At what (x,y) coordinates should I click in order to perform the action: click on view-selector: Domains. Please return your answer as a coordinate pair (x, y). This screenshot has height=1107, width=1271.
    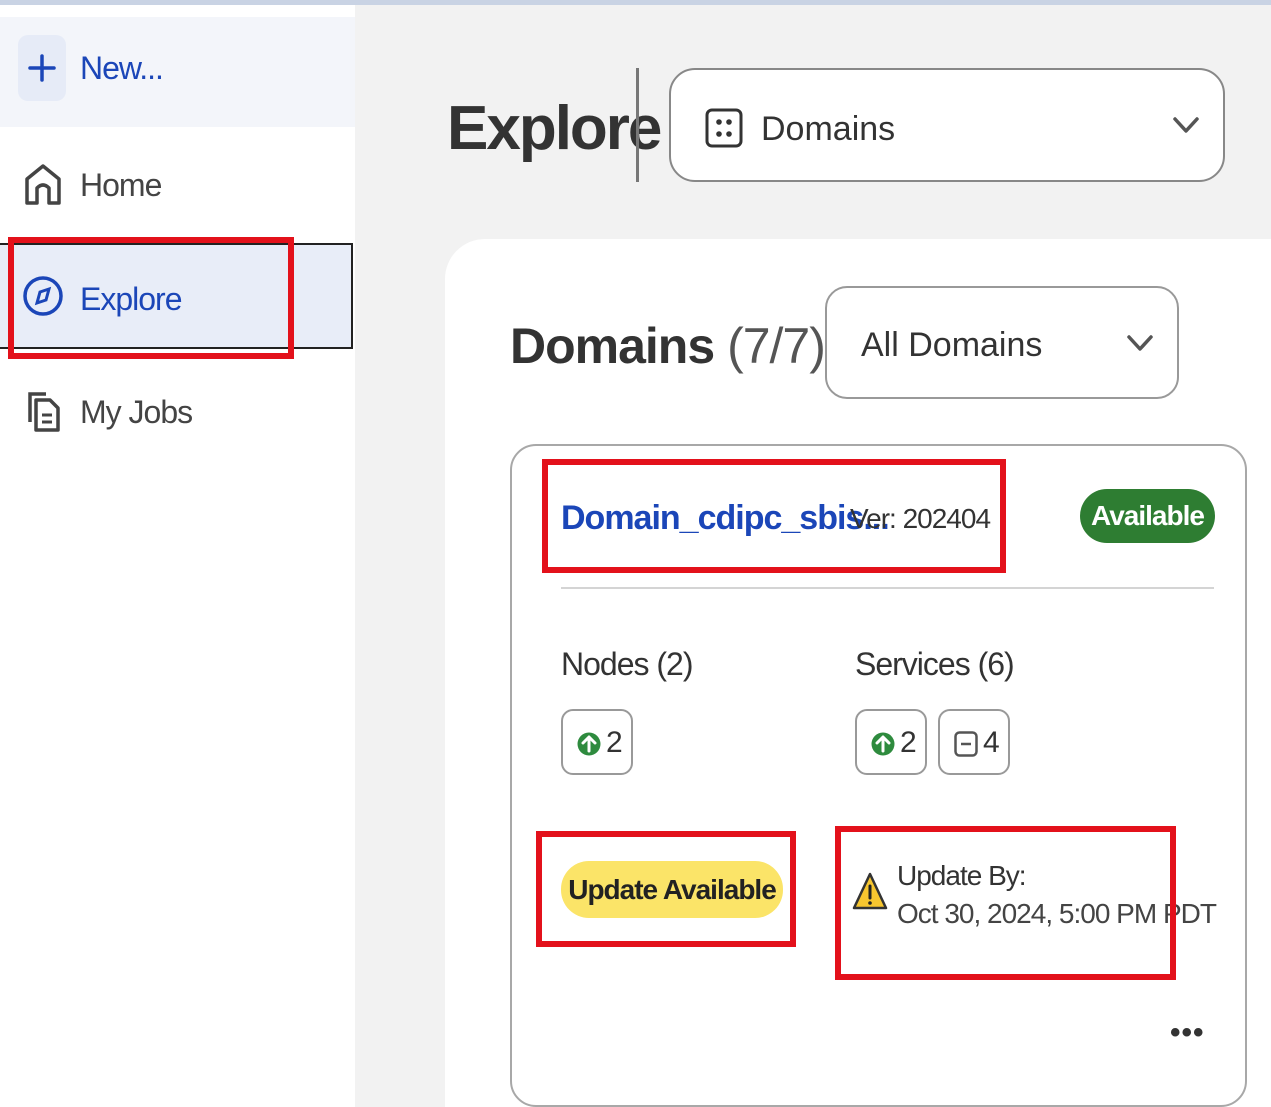
    Looking at the image, I should click on (947, 125).